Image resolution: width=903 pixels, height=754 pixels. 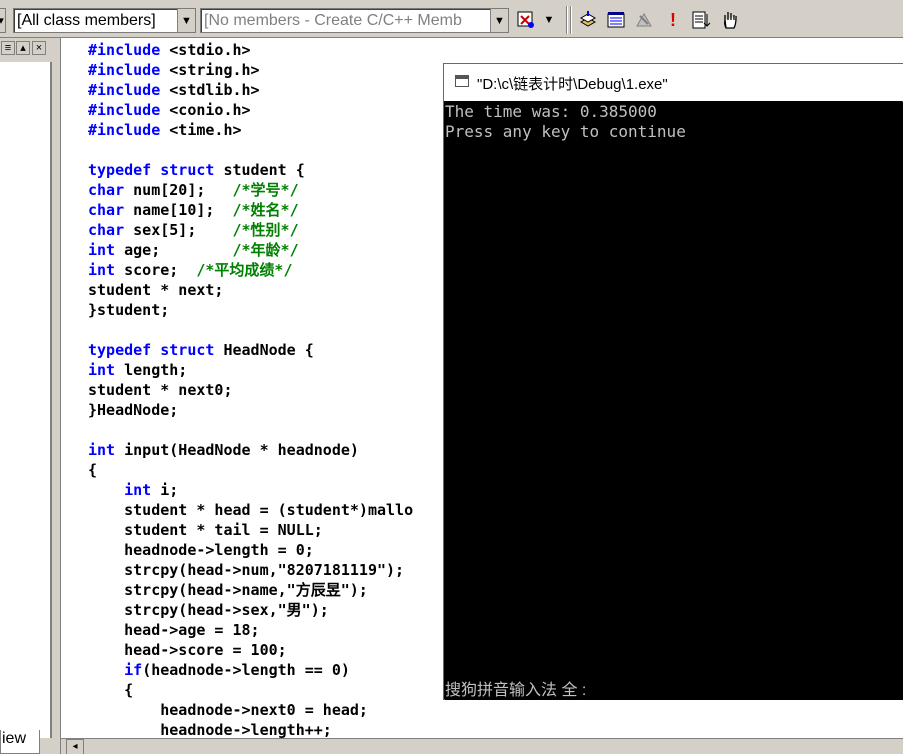 I want to click on pane-restore-icon: ▴, so click(x=23, y=48).